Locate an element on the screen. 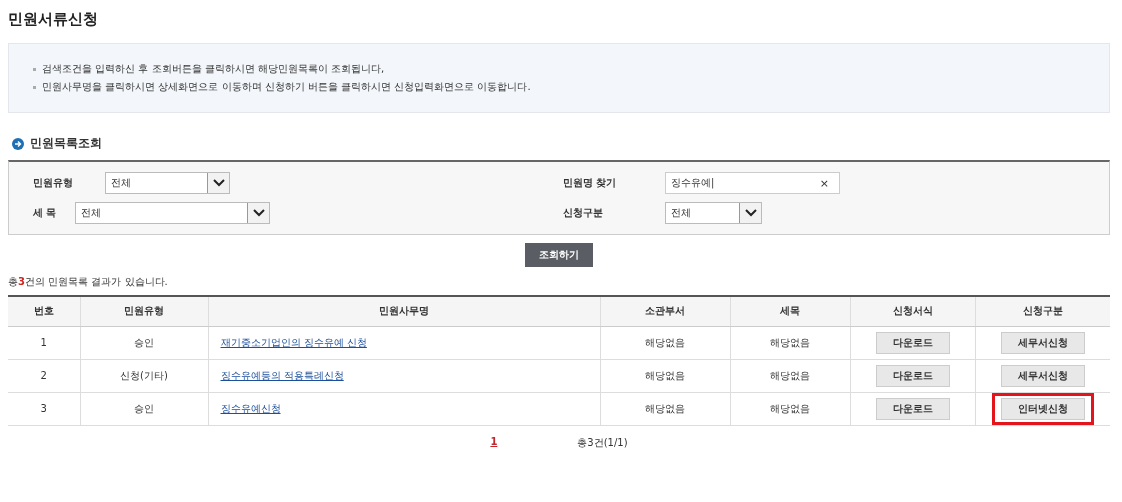 Image resolution: width=1122 pixels, height=502 pixels. service-link: 징수유예등의 적용특례신청 is located at coordinates (282, 375).